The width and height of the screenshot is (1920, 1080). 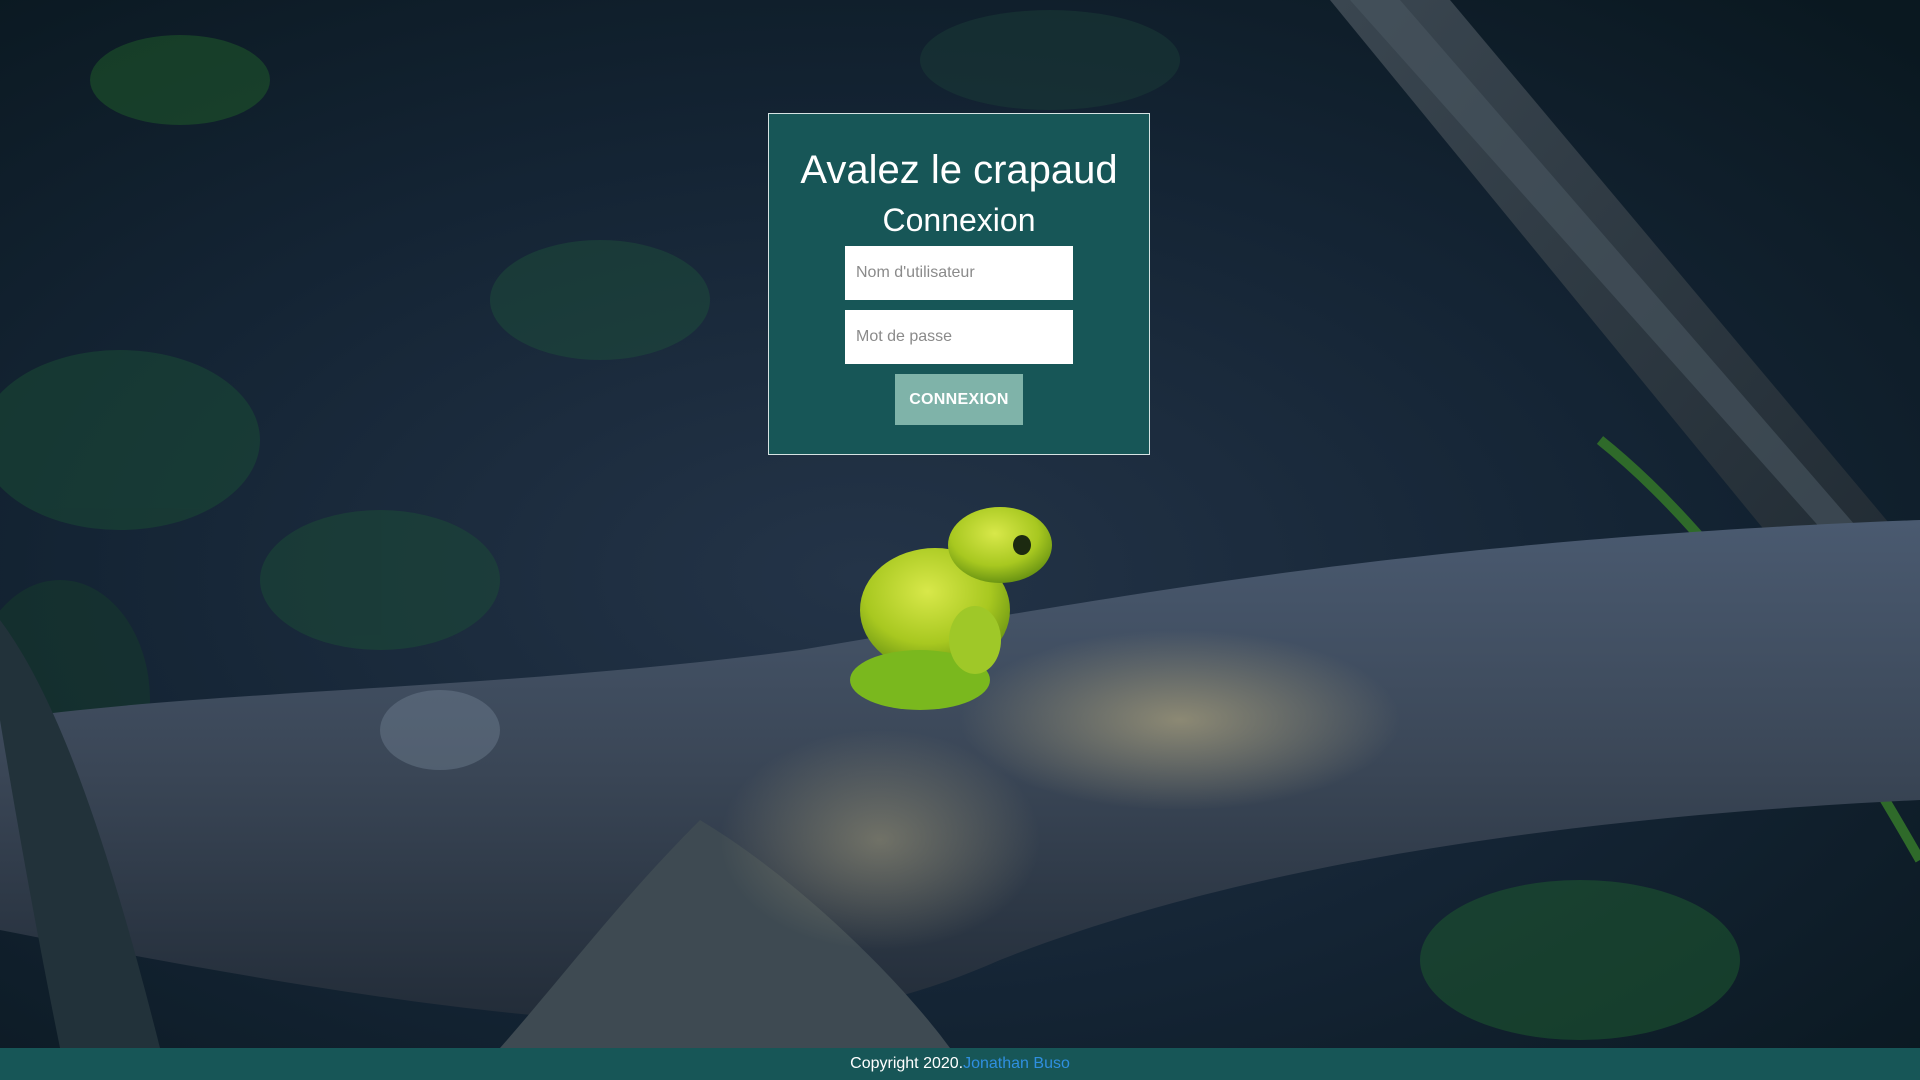 I want to click on login-panel: Avalez le crapaud Connexion CONNEXION, so click(x=959, y=284).